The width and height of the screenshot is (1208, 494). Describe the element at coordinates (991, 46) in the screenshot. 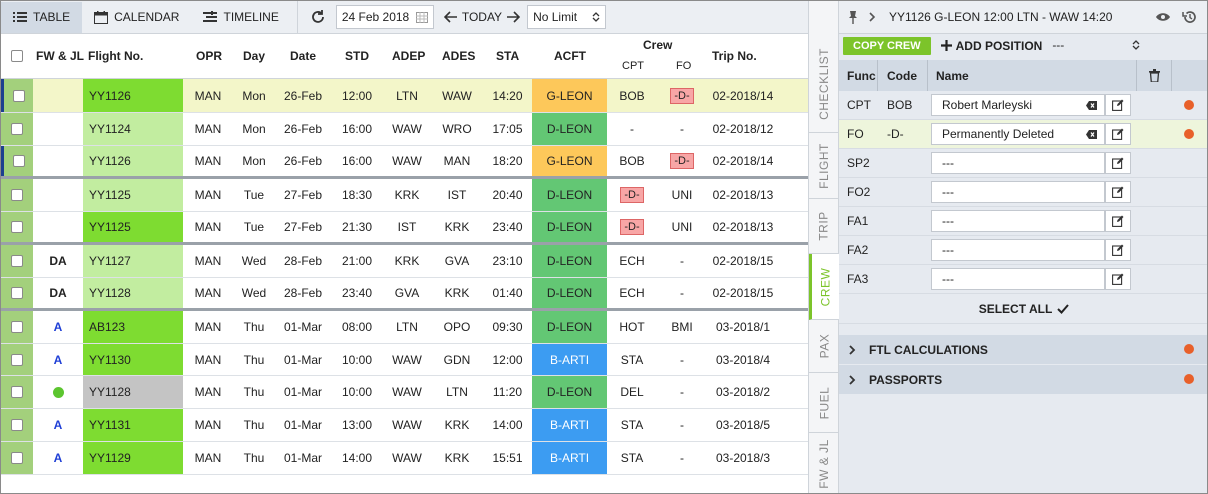

I see `add-position-button: ADD POSITION` at that location.